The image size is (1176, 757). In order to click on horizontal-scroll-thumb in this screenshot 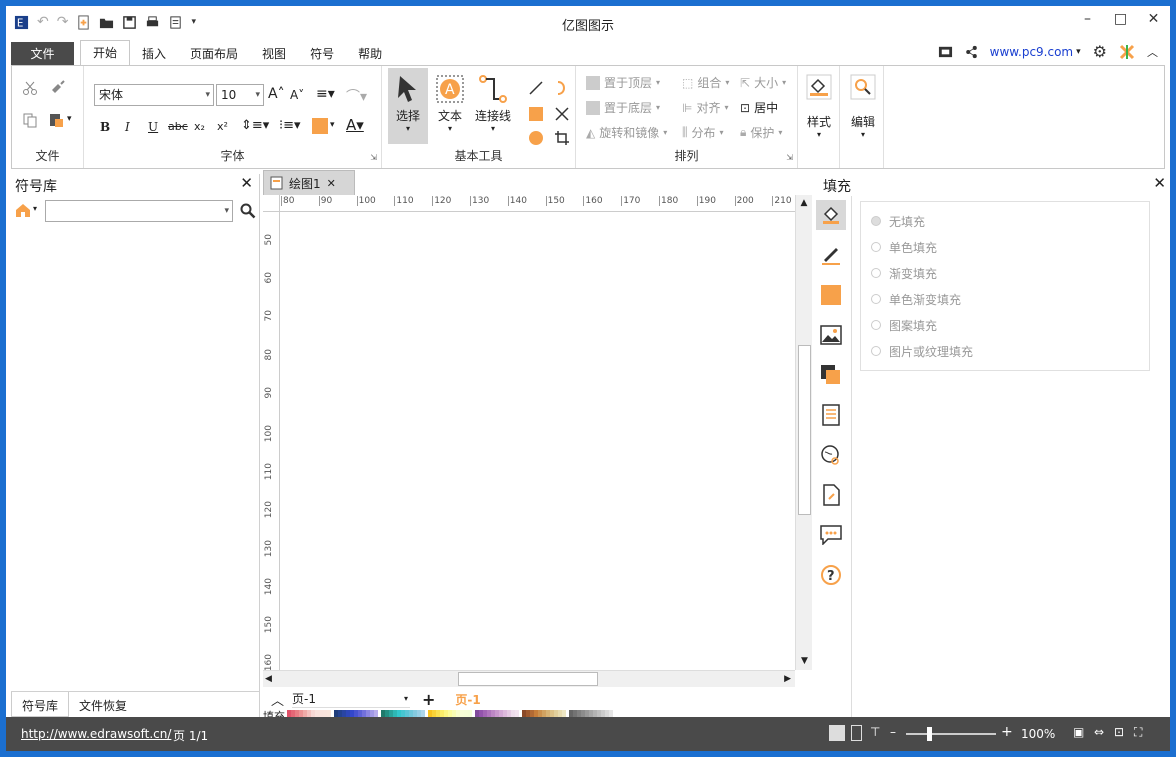, I will do `click(528, 679)`.